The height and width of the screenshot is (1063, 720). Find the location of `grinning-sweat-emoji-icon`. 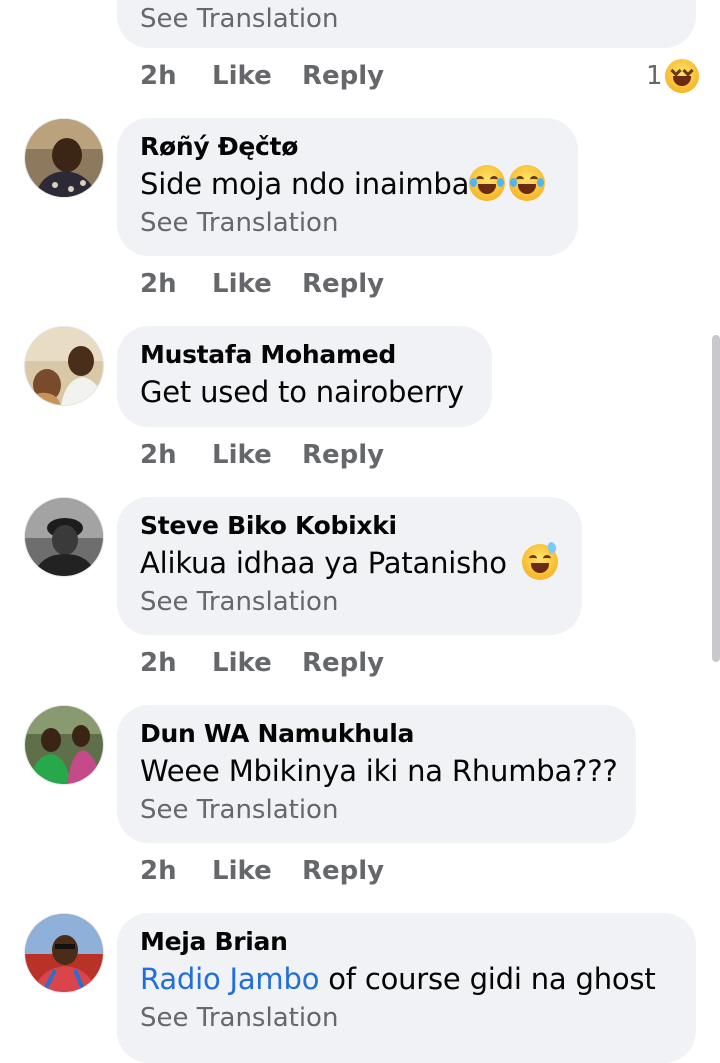

grinning-sweat-emoji-icon is located at coordinates (539, 560).